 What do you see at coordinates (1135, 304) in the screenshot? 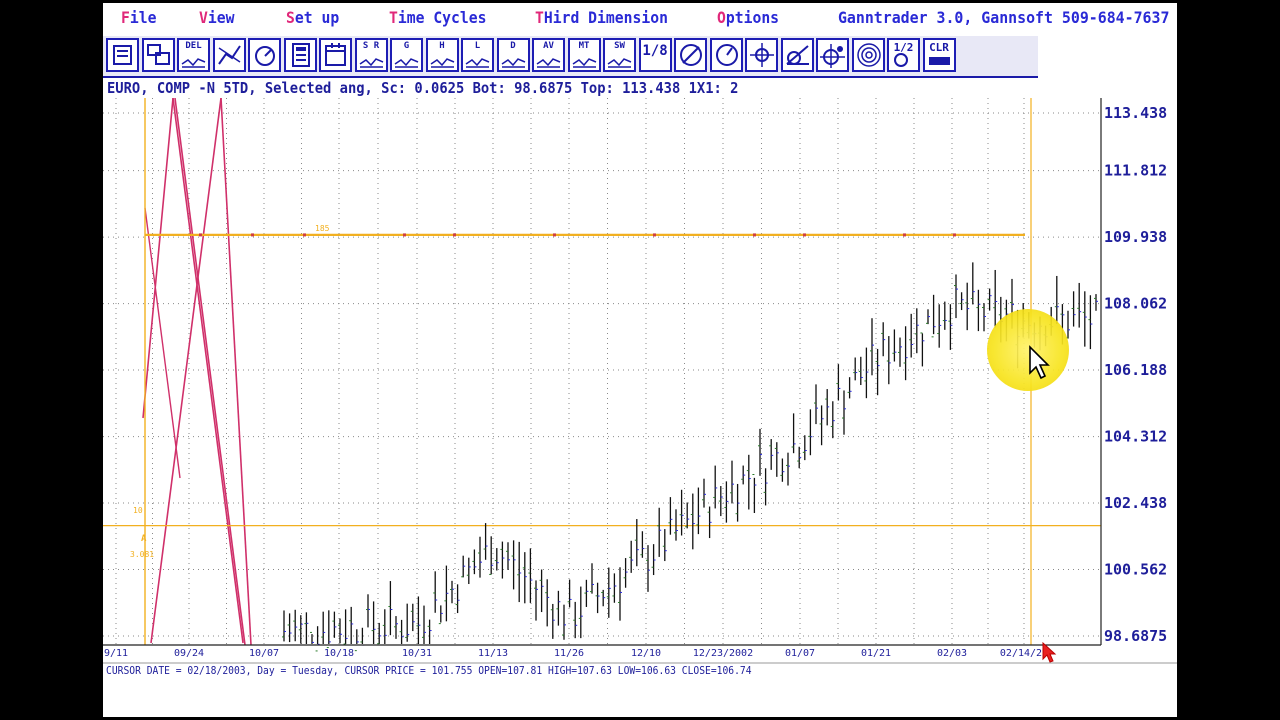
I see `price-tick-label: 108.062` at bounding box center [1135, 304].